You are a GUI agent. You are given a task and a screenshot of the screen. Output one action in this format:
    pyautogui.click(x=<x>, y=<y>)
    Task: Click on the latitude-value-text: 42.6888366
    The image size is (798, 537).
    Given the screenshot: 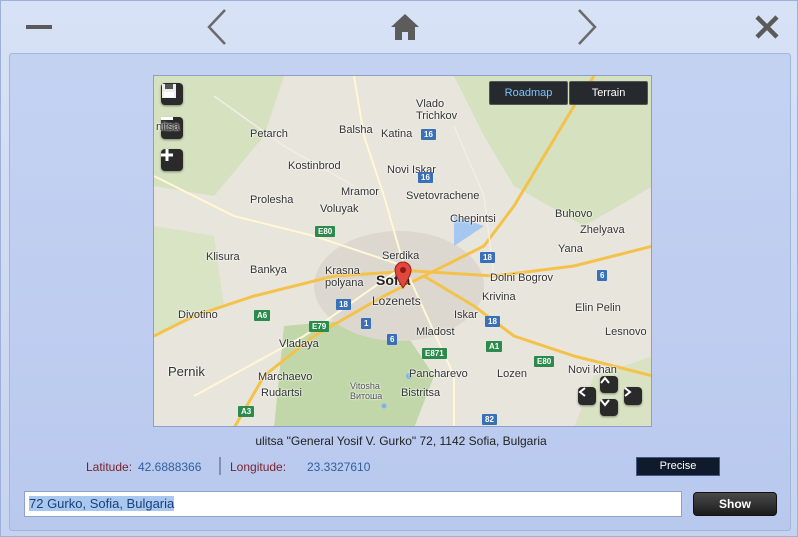 What is the action you would take?
    pyautogui.click(x=170, y=467)
    